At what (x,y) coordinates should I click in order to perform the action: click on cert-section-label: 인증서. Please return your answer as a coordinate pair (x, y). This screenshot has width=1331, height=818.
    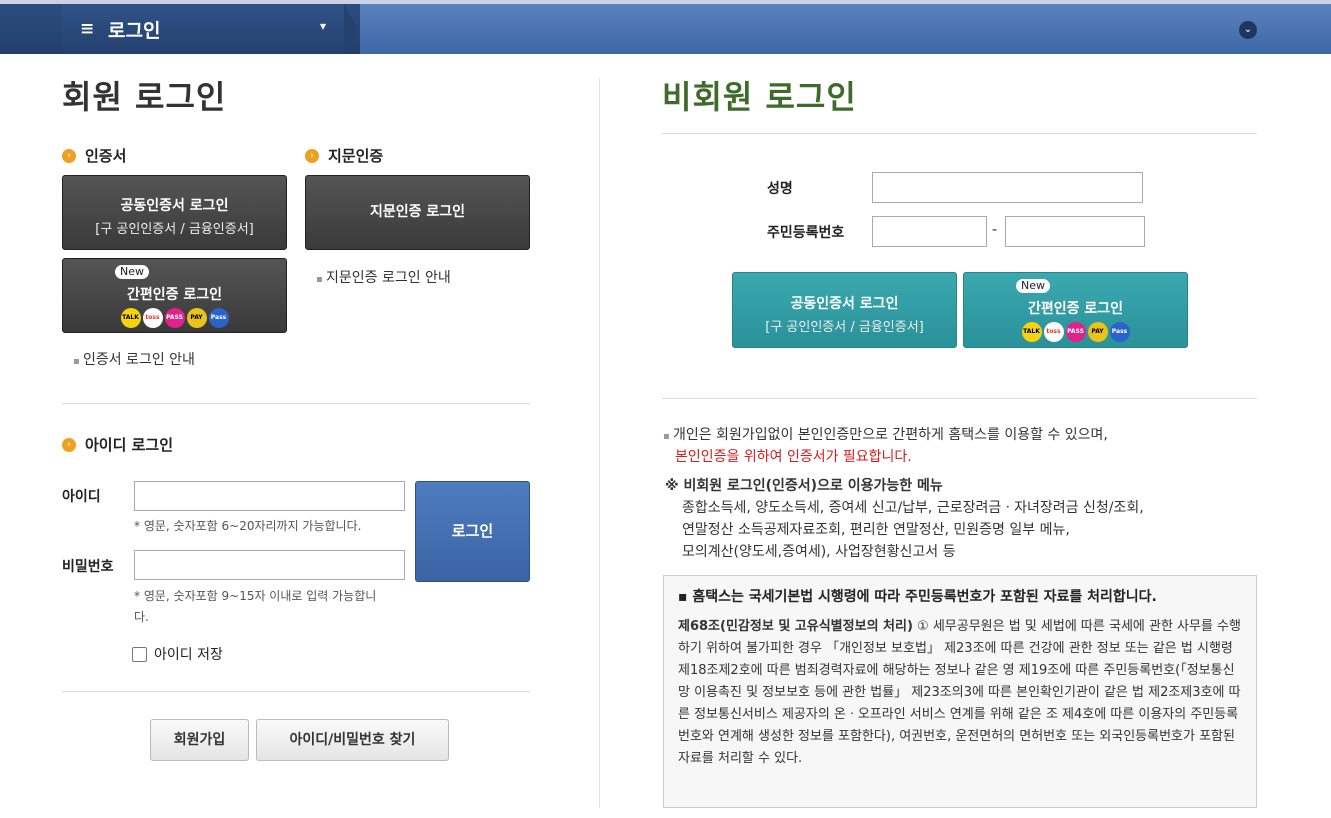
    Looking at the image, I should click on (106, 156).